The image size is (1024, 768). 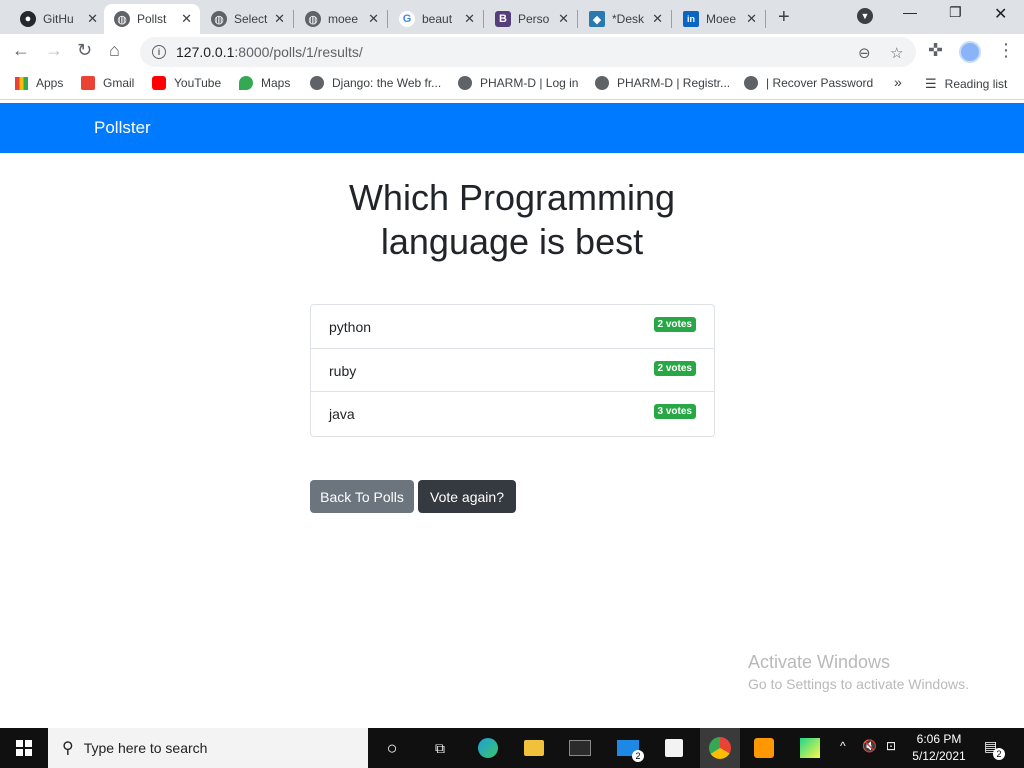 What do you see at coordinates (247, 19) in the screenshot?
I see `tab-select: ◍ Select ✕` at bounding box center [247, 19].